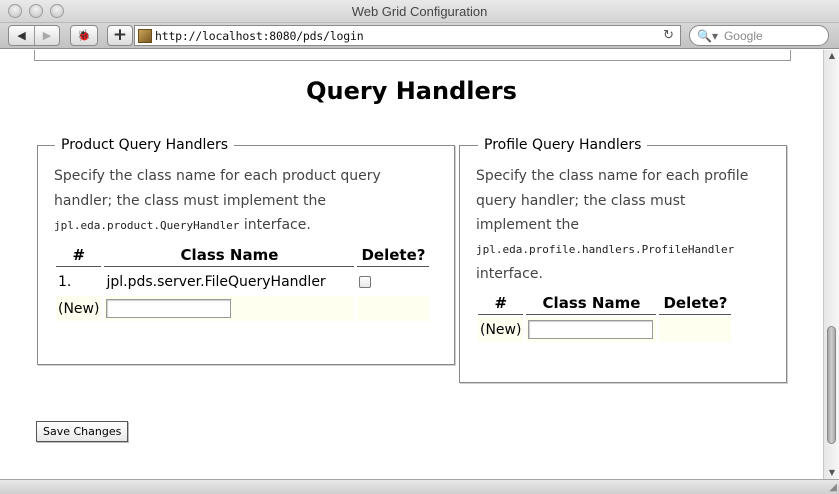 The width and height of the screenshot is (839, 494). Describe the element at coordinates (411, 91) in the screenshot. I see `page-title: Query Handlers` at that location.